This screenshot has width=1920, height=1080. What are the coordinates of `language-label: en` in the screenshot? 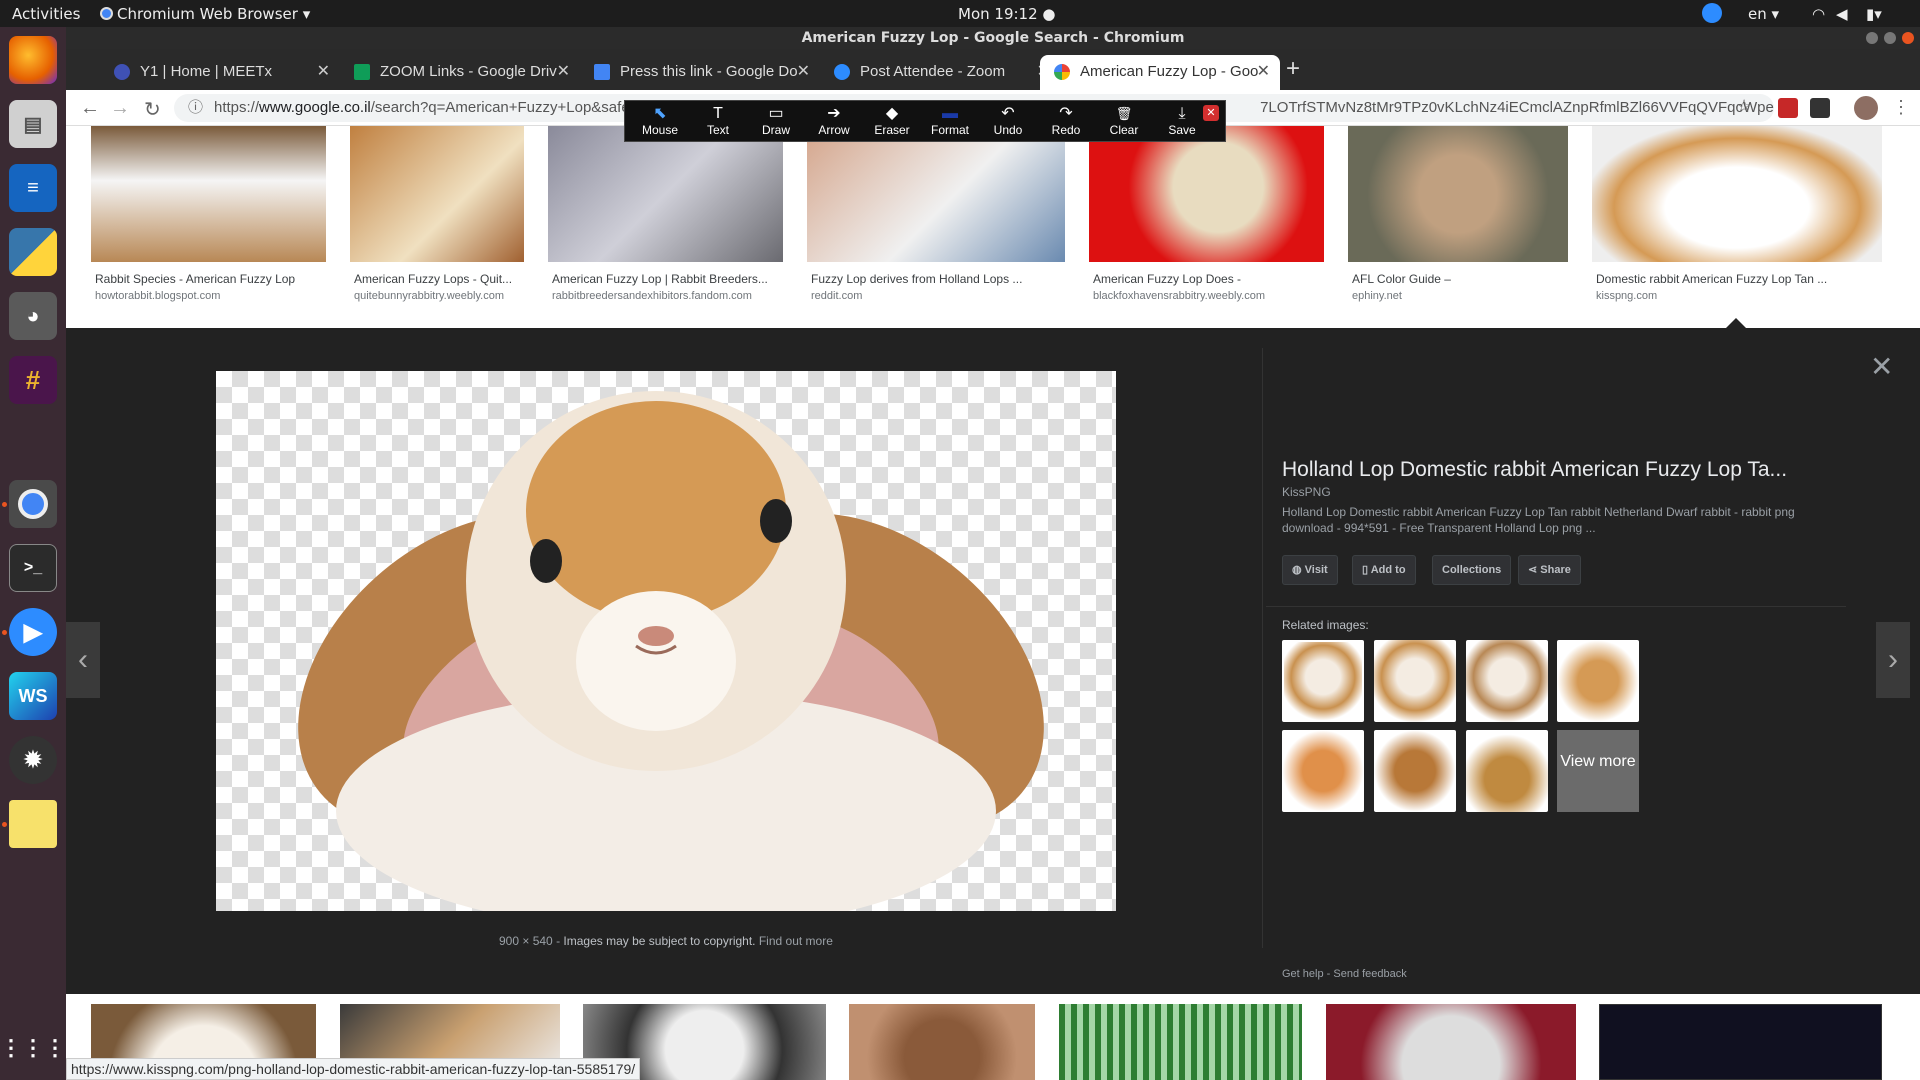 It's located at (1757, 14).